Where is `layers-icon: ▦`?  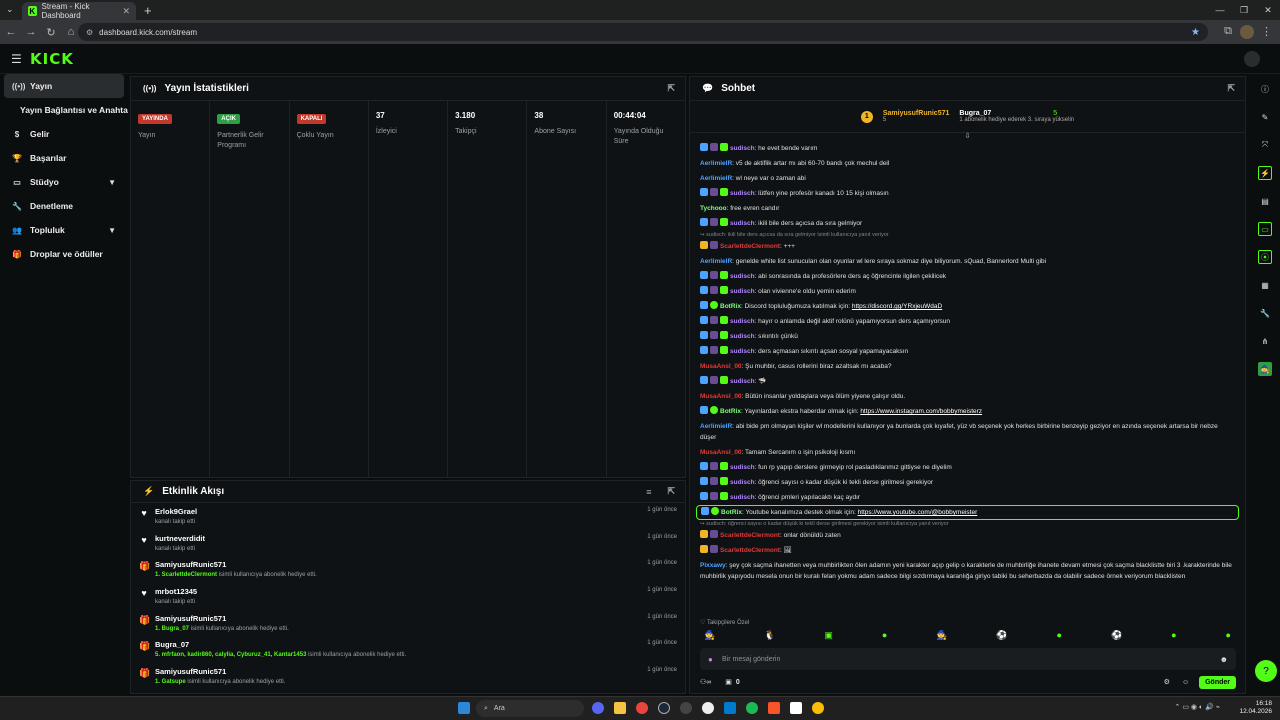
layers-icon: ▦ is located at coordinates (1265, 285).